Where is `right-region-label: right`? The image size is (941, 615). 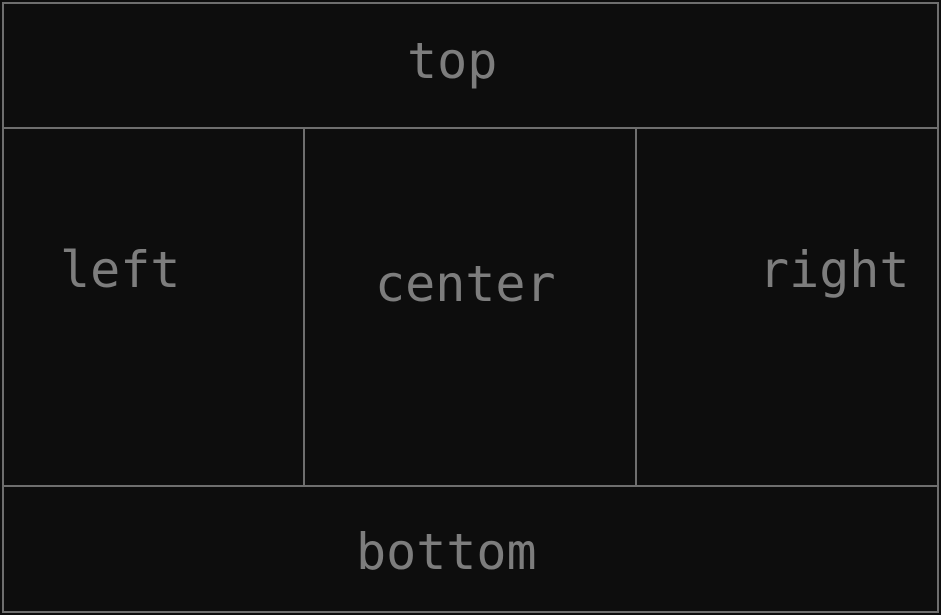 right-region-label: right is located at coordinates (834, 270).